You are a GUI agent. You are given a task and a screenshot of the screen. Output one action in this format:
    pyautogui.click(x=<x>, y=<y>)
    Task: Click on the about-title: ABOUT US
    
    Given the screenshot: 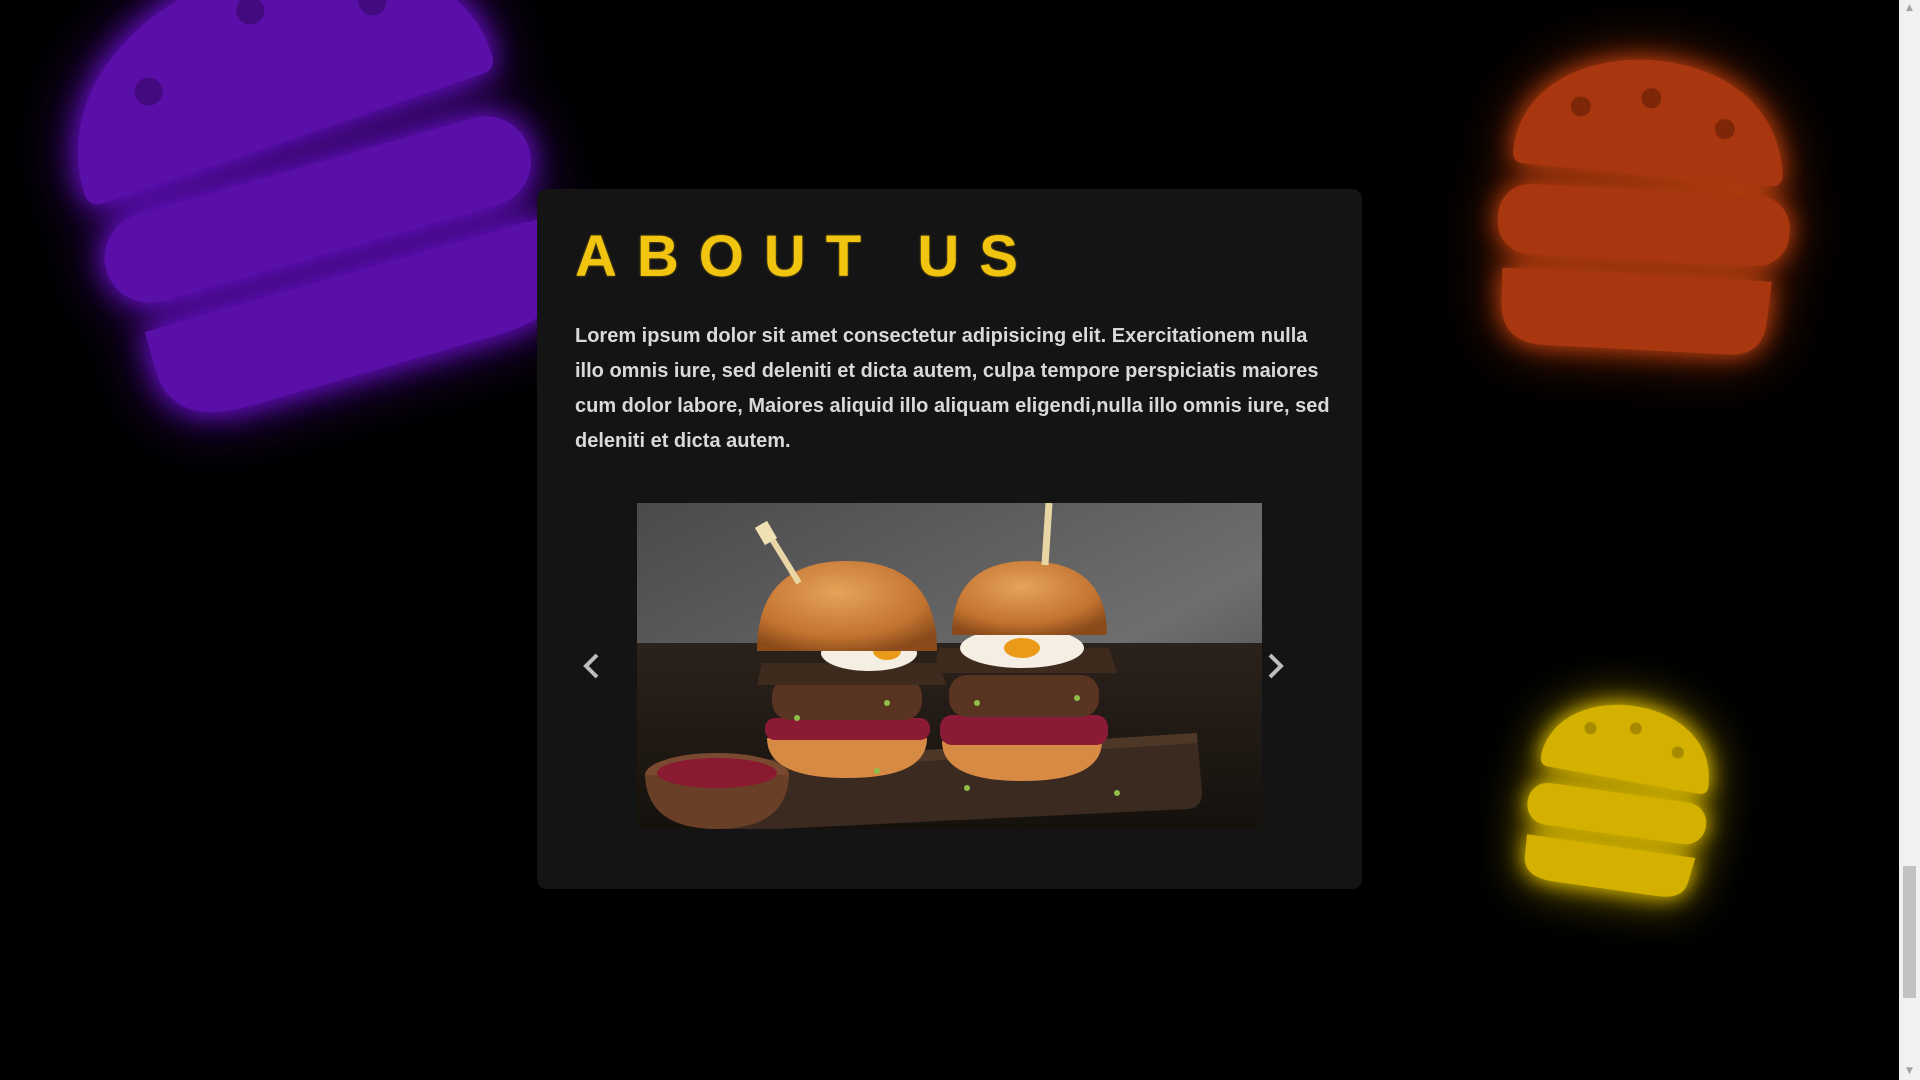 What is the action you would take?
    pyautogui.click(x=806, y=256)
    